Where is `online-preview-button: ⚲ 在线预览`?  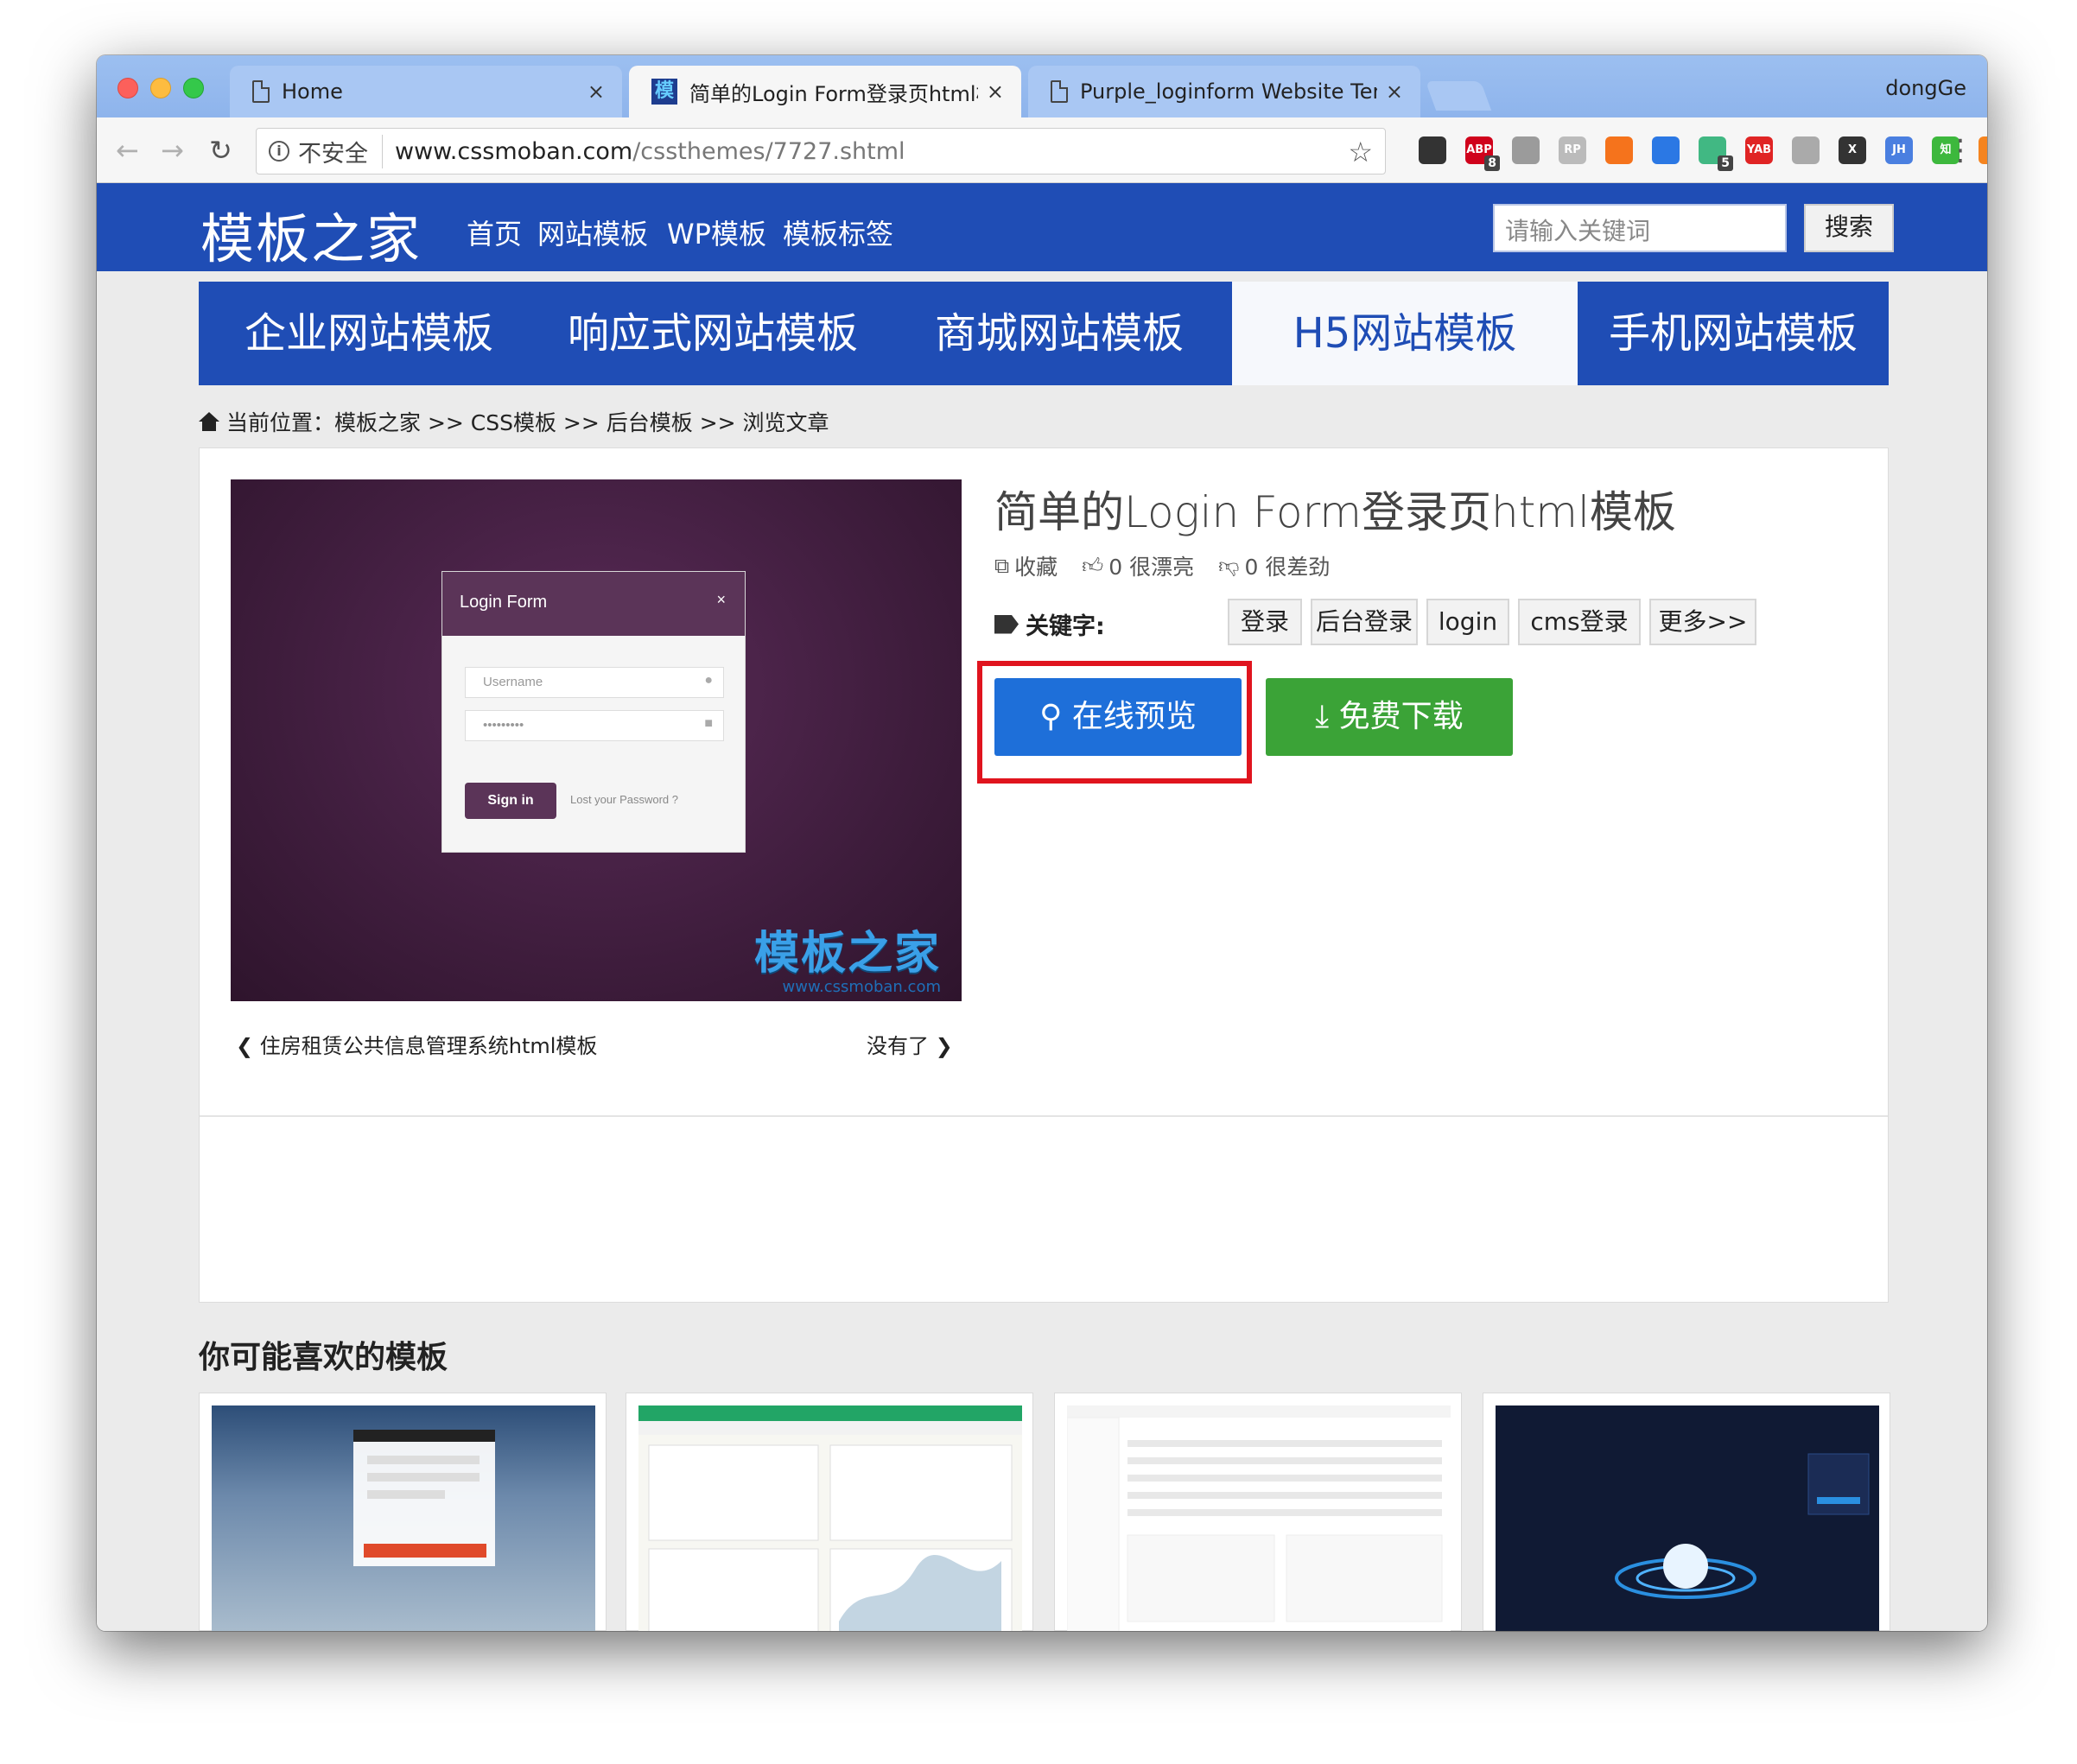
online-preview-button: ⚲ 在线预览 is located at coordinates (1118, 717).